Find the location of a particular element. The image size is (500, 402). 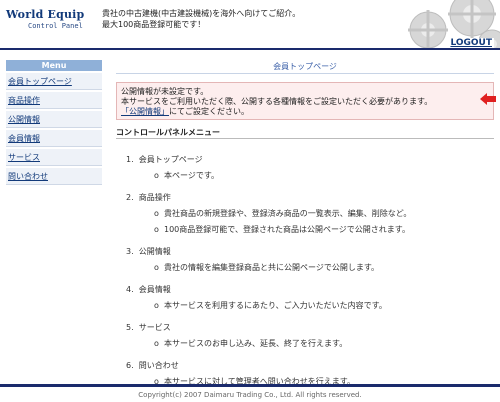

alert-line-1: 公開情報が未設定です。 is located at coordinates (165, 91).